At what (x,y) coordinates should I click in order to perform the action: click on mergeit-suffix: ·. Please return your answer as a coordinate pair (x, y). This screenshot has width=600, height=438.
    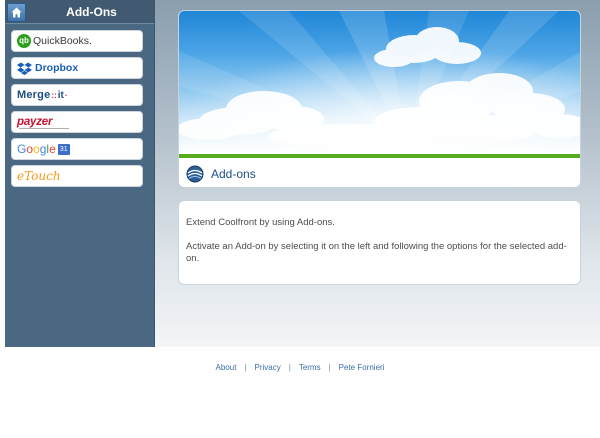
    Looking at the image, I should click on (66, 95).